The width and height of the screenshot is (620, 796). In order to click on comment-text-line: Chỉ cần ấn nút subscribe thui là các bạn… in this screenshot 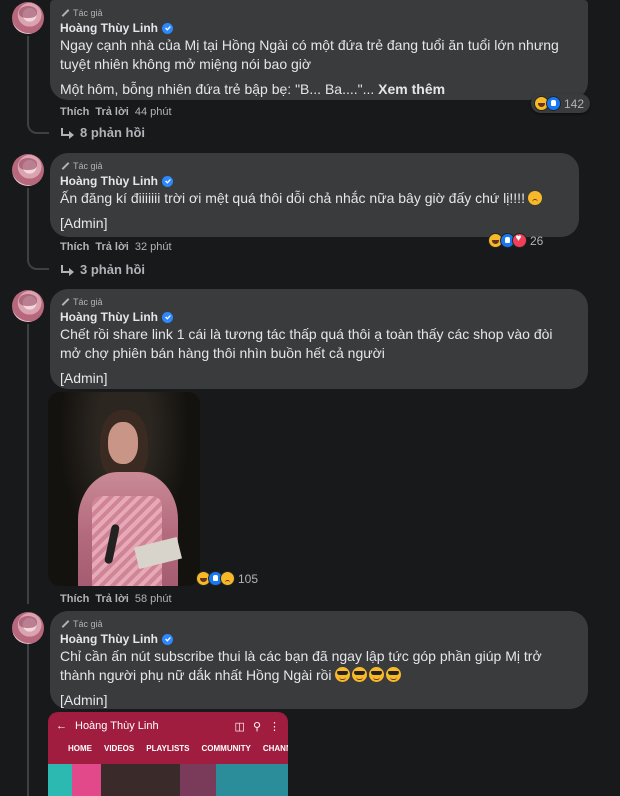, I will do `click(301, 665)`.